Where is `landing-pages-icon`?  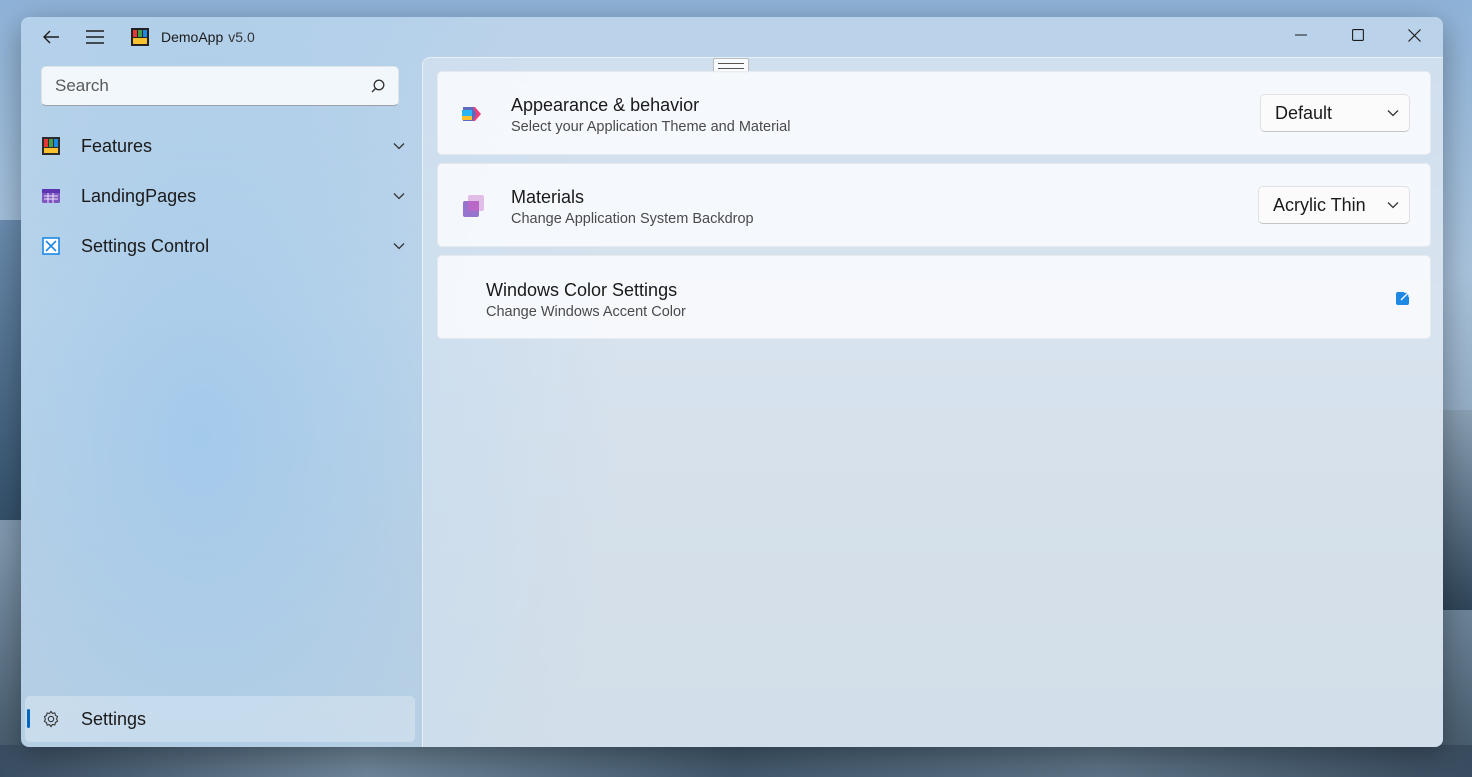
landing-pages-icon is located at coordinates (51, 196).